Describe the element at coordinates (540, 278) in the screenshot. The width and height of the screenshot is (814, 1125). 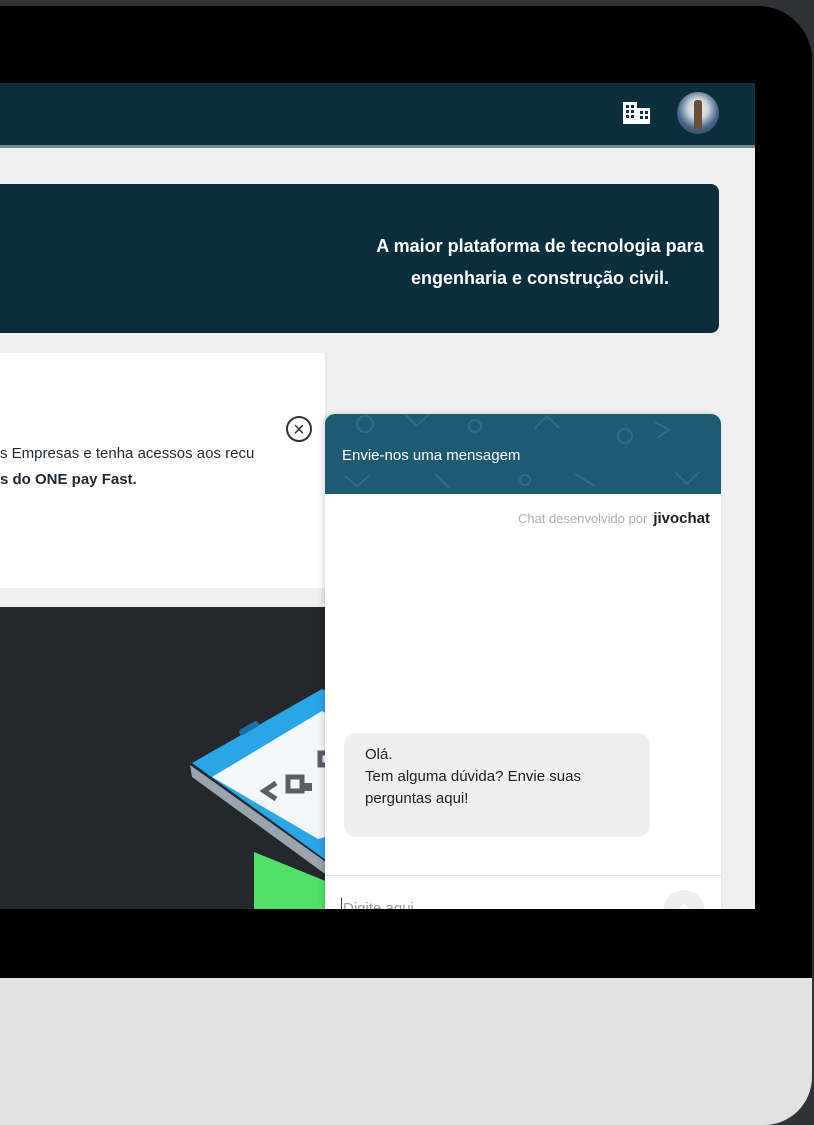
I see `banner-line-2: engenharia e construção civil.` at that location.